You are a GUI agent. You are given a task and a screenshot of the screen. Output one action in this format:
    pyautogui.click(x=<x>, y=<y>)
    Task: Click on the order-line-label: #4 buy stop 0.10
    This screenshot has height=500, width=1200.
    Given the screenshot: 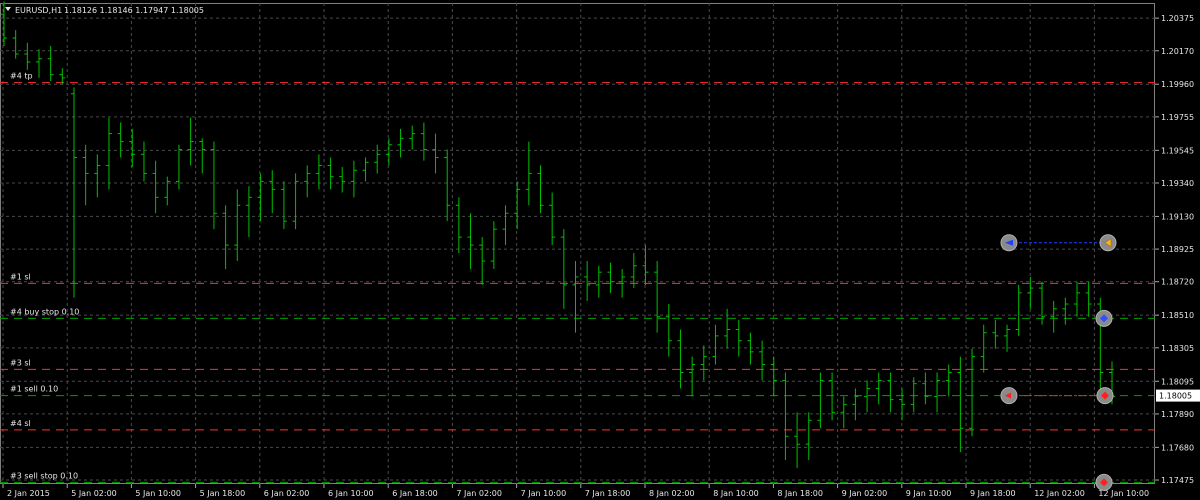 What is the action you would take?
    pyautogui.click(x=44, y=311)
    